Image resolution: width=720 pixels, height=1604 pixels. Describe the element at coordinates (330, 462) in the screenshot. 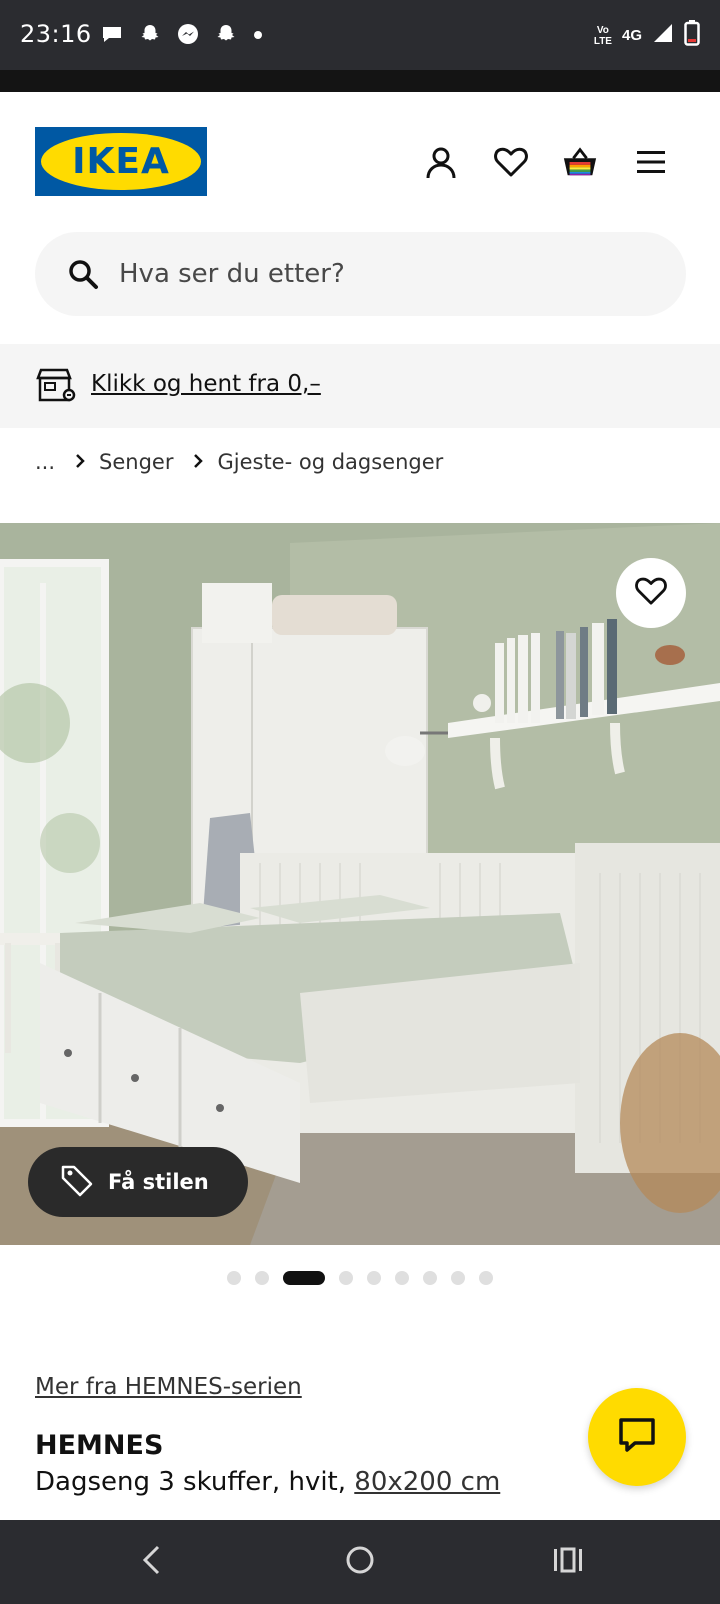

I see `breadcrumb-item-gjeste-dagsenger: Gjeste- og dagsenger` at that location.